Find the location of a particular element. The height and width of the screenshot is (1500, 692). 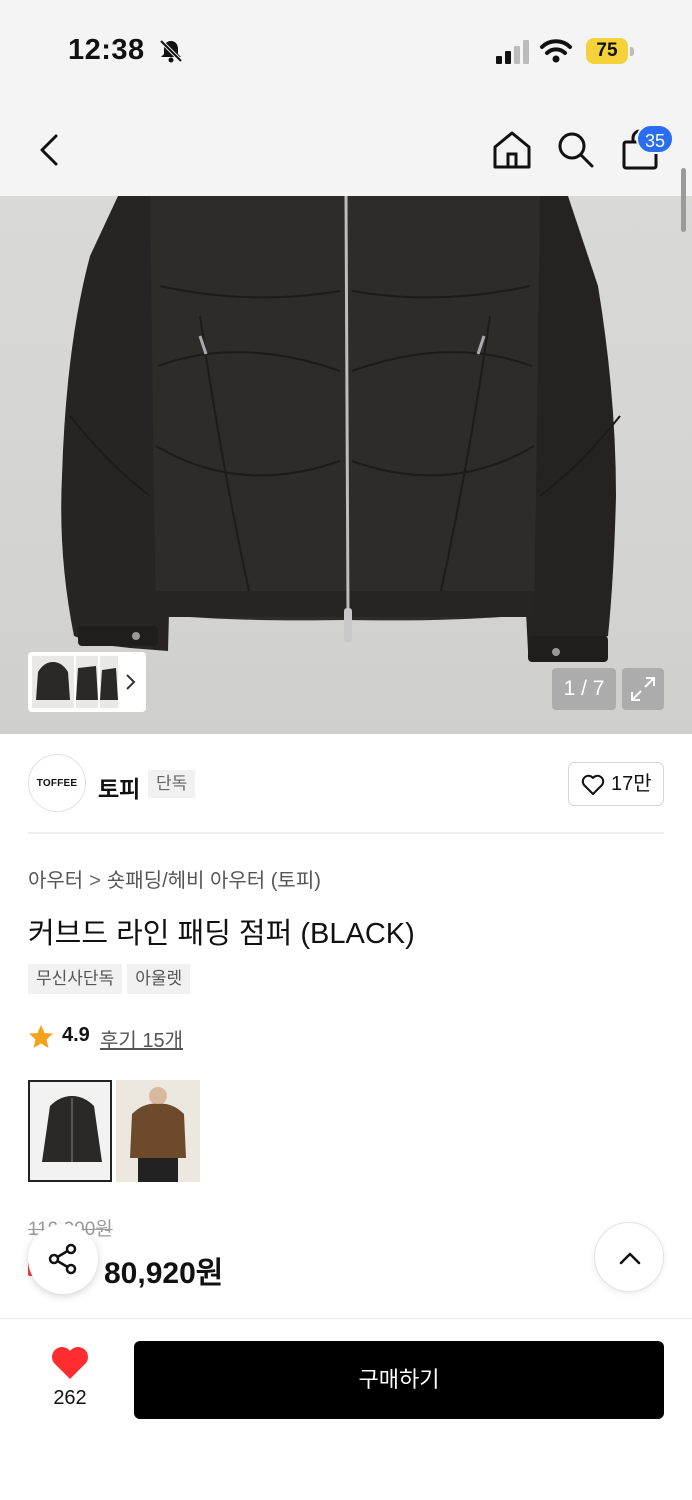

app-header is located at coordinates (346, 148).